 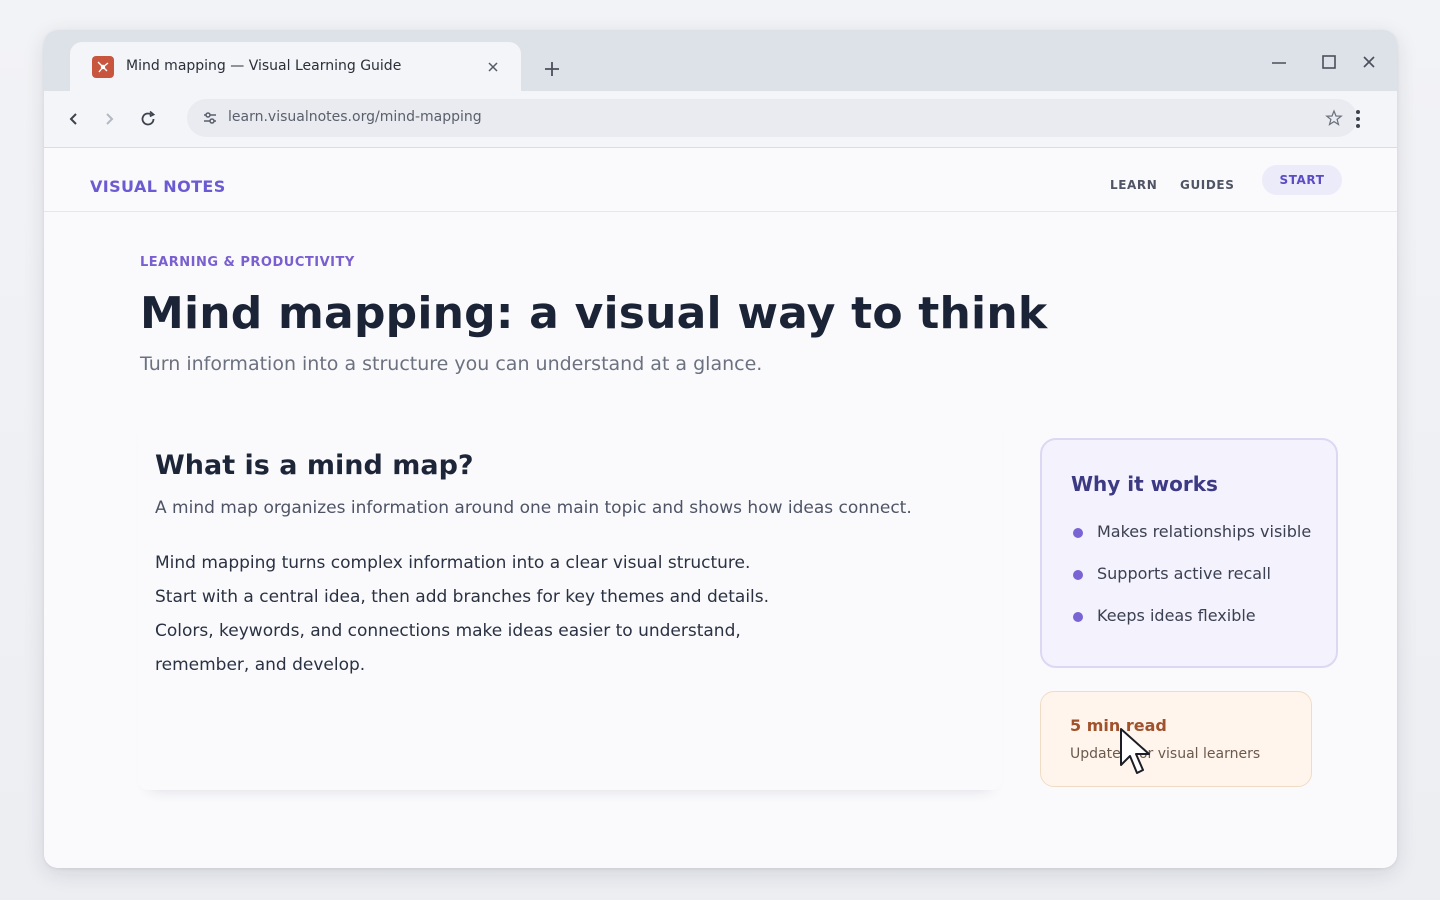 I want to click on list-item-label: Supports active recall, so click(x=1184, y=573).